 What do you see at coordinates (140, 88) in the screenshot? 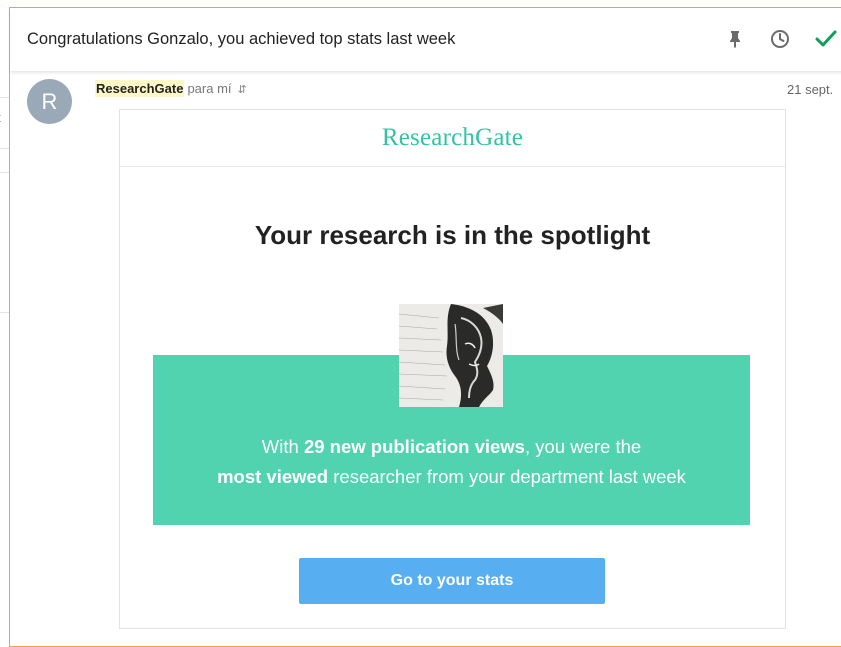
I see `sender-name: ResearchGate` at bounding box center [140, 88].